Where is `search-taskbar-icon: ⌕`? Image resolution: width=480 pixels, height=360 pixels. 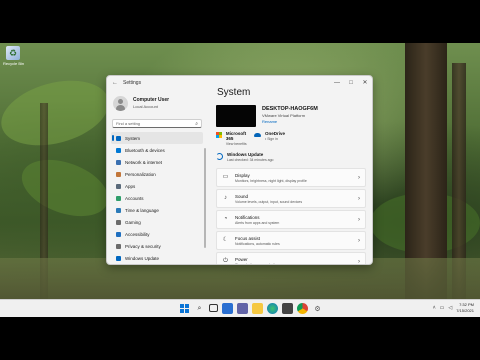 search-taskbar-icon: ⌕ is located at coordinates (199, 308).